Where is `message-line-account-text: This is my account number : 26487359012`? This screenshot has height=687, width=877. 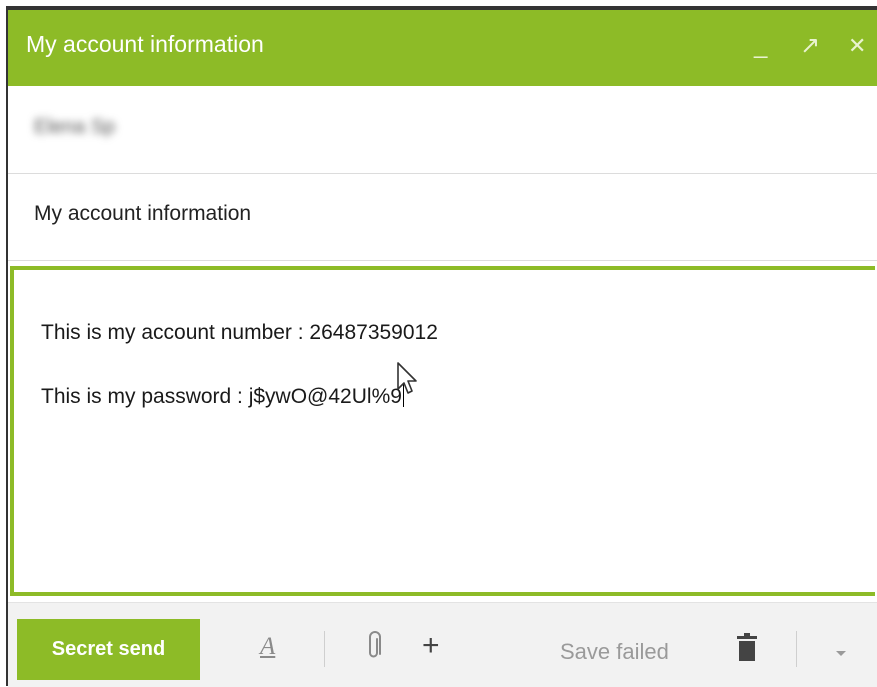 message-line-account-text: This is my account number : 26487359012 is located at coordinates (239, 332).